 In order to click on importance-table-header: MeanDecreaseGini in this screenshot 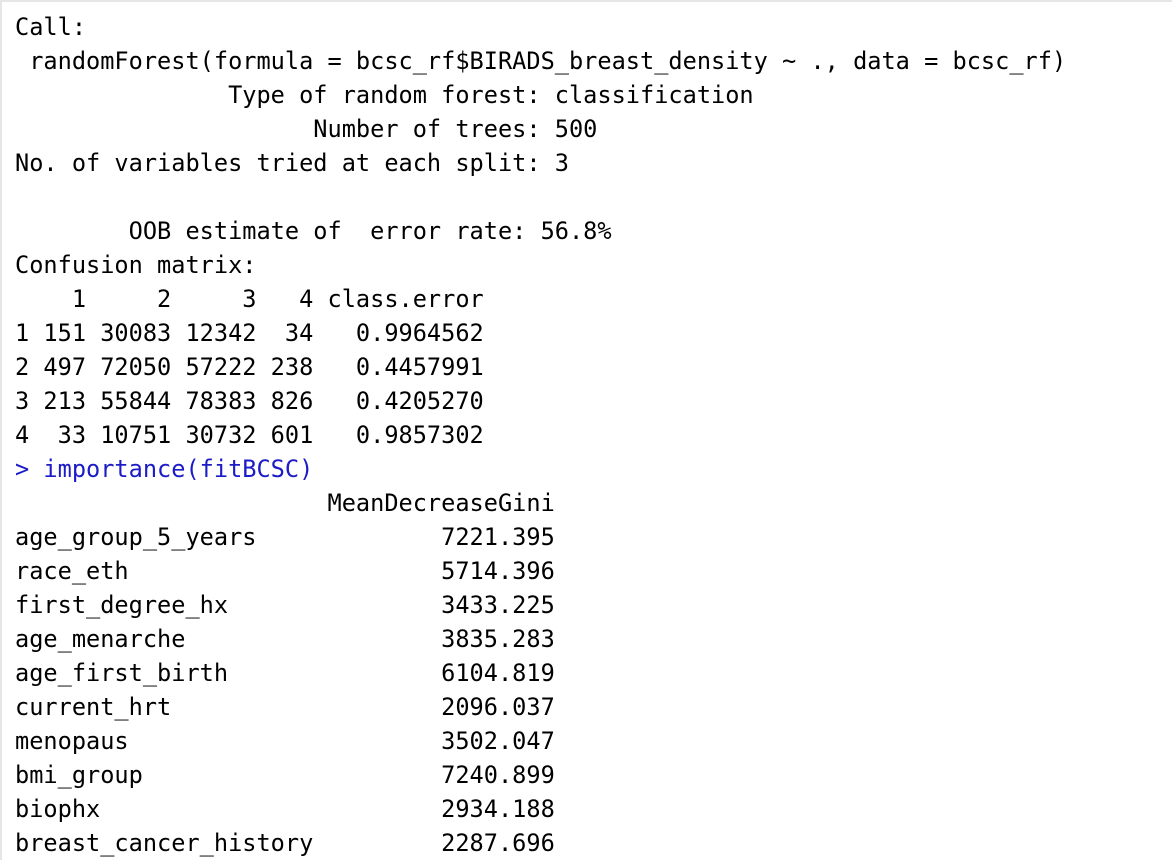, I will do `click(285, 503)`.